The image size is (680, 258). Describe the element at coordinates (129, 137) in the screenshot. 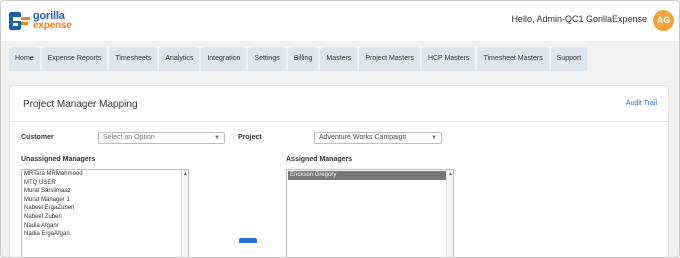

I see `customer-select-placeholder: Select an Option` at that location.